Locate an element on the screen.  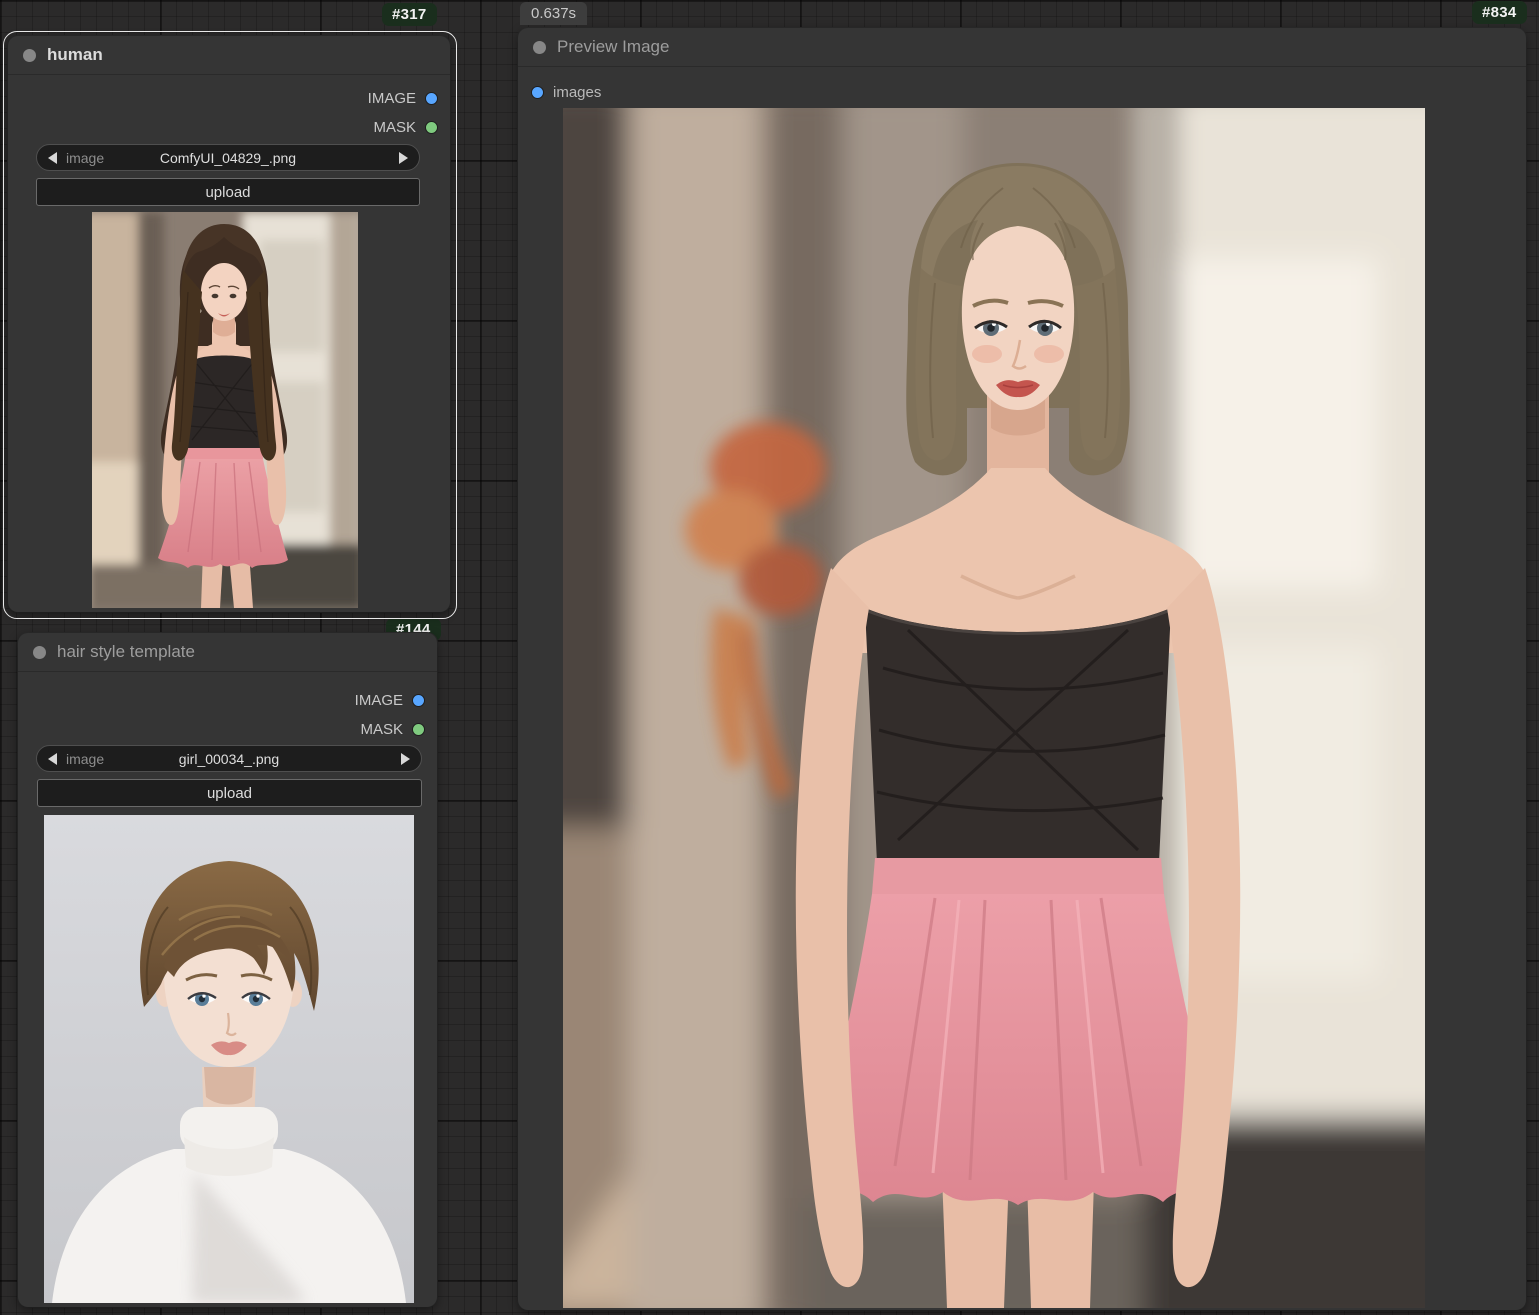
node-hair-style-template-titlebar: hair style template is located at coordinates (227, 652).